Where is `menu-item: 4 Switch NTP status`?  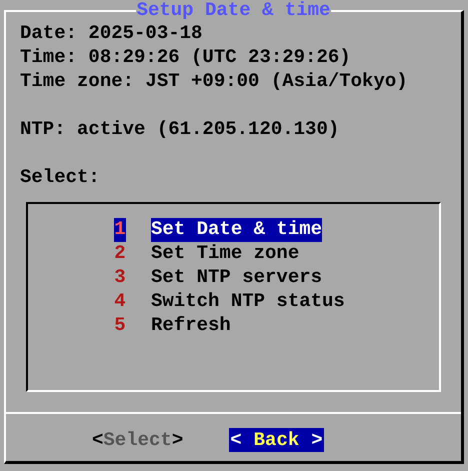
menu-item: 4 Switch NTP status is located at coordinates (276, 302).